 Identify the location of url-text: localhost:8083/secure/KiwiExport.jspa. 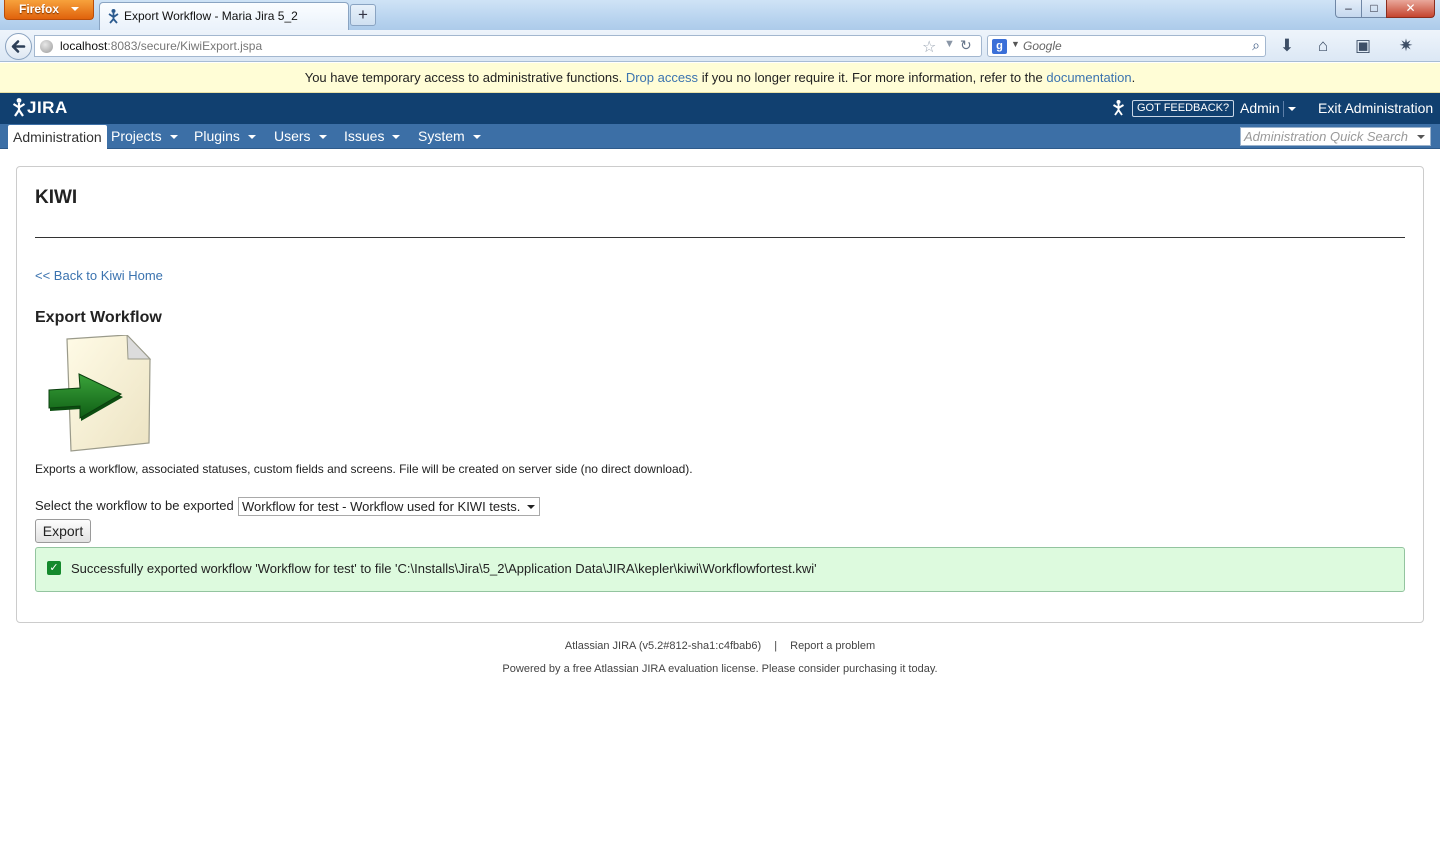
(161, 46).